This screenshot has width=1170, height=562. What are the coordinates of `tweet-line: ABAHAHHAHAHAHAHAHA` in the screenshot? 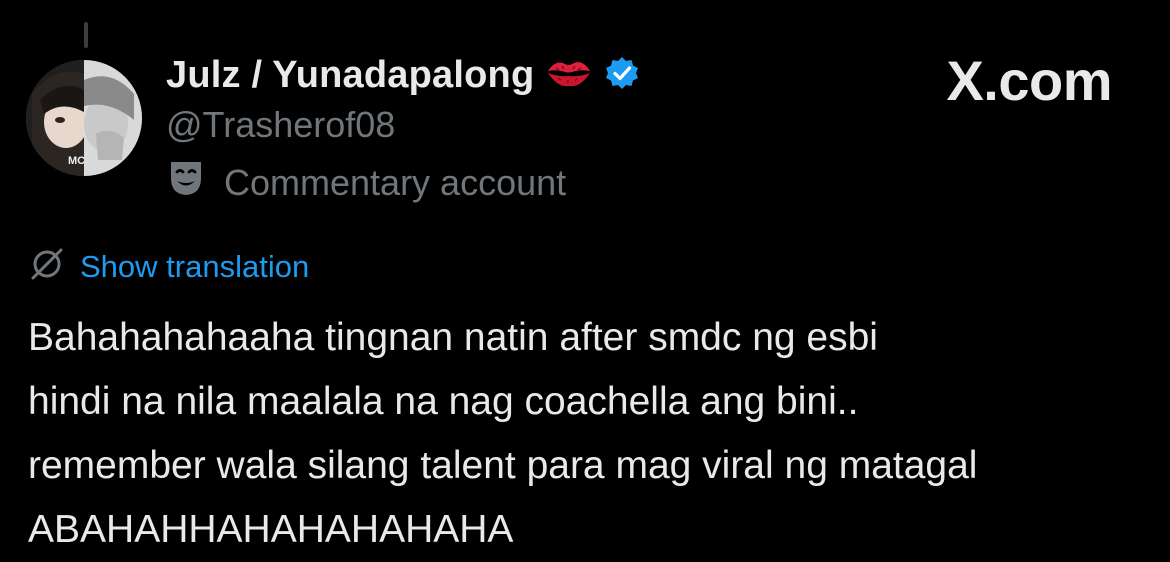 It's located at (271, 529).